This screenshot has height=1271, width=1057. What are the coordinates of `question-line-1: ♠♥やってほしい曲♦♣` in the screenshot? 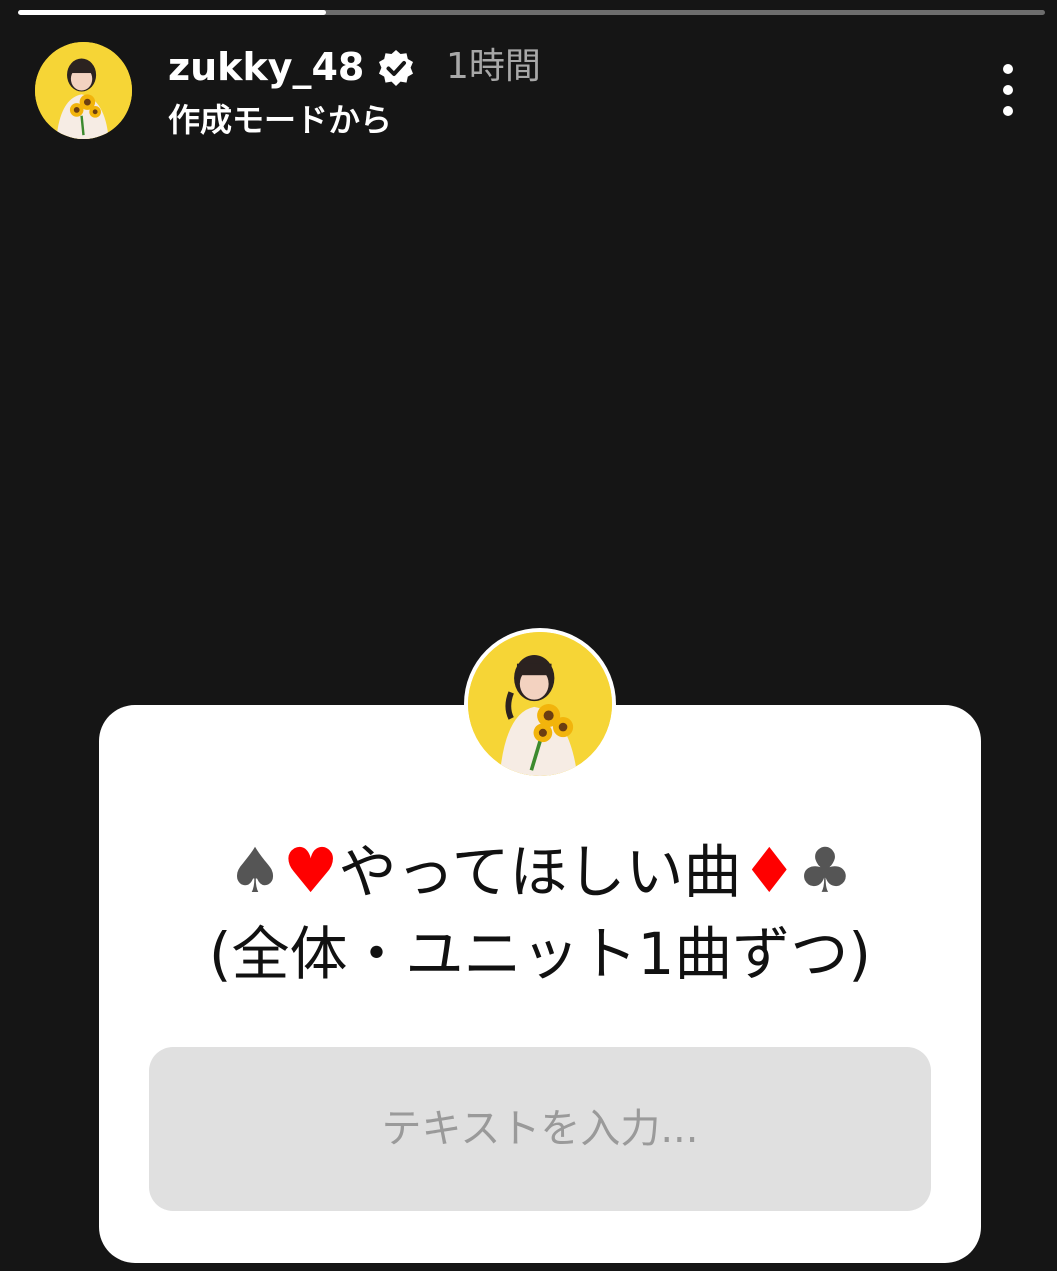 It's located at (540, 871).